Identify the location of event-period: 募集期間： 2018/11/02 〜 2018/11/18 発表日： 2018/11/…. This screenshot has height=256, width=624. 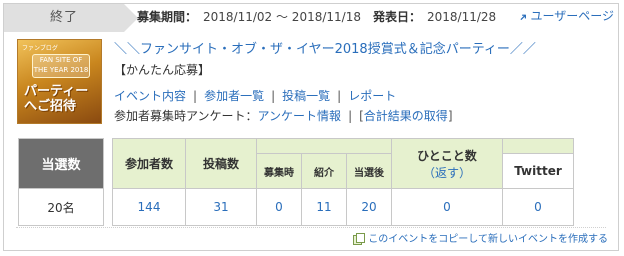
(322, 17).